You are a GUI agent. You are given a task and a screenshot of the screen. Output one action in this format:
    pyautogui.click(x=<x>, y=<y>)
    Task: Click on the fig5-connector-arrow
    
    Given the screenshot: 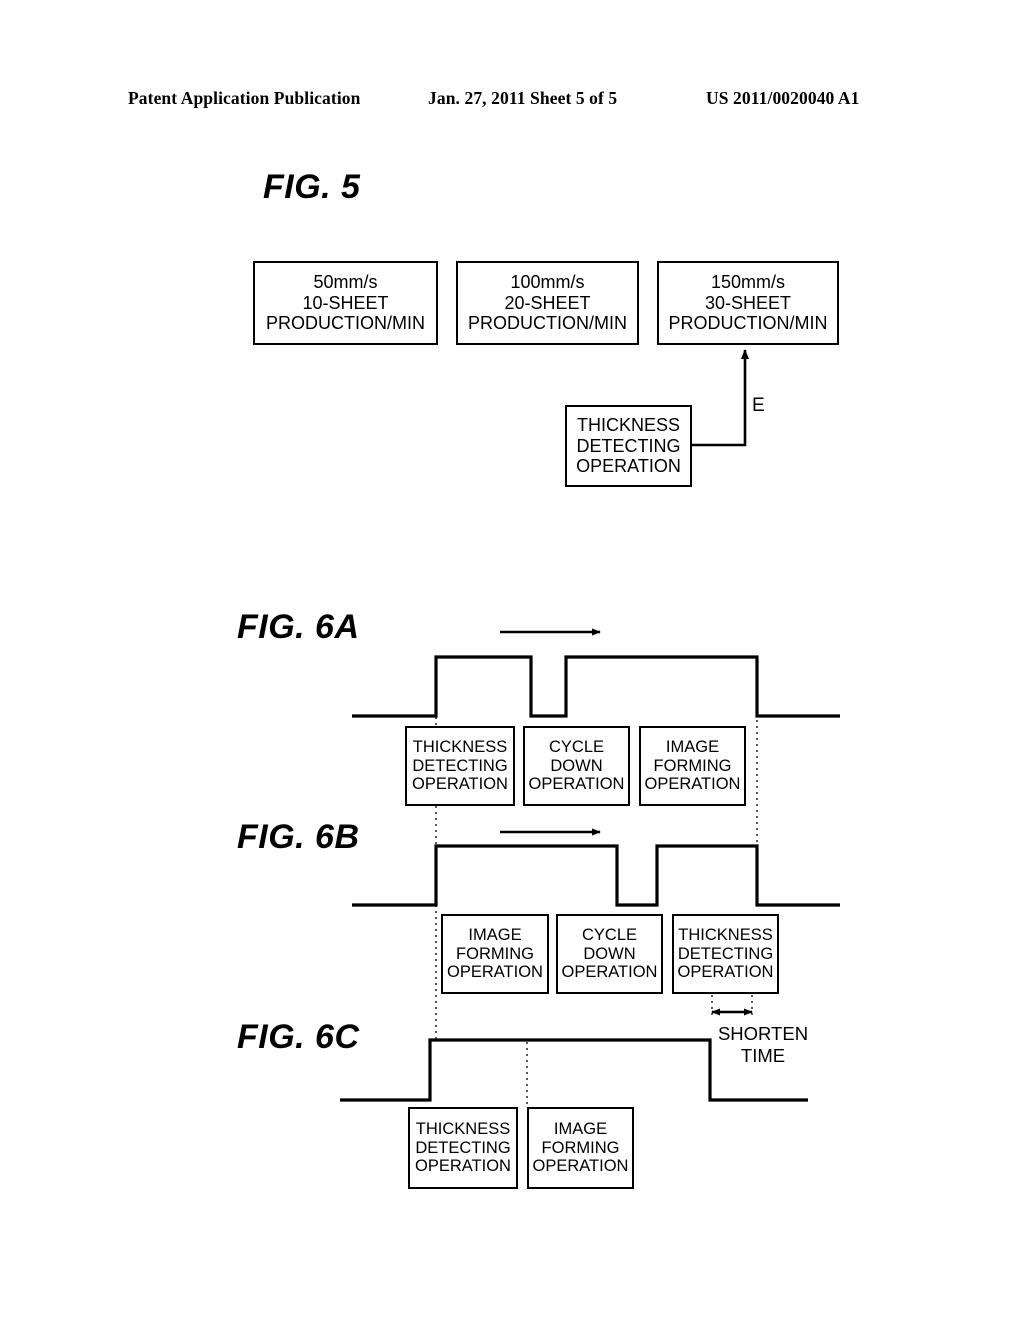 What is the action you would take?
    pyautogui.click(x=720, y=398)
    